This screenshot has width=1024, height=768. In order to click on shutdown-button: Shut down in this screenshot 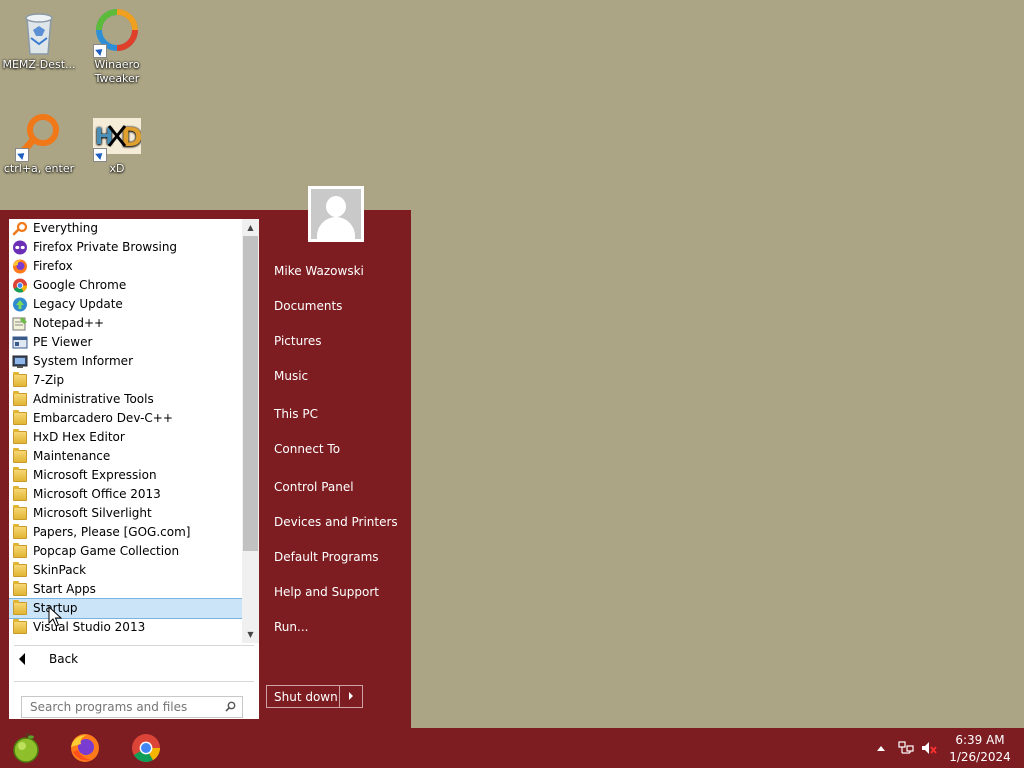, I will do `click(314, 696)`.